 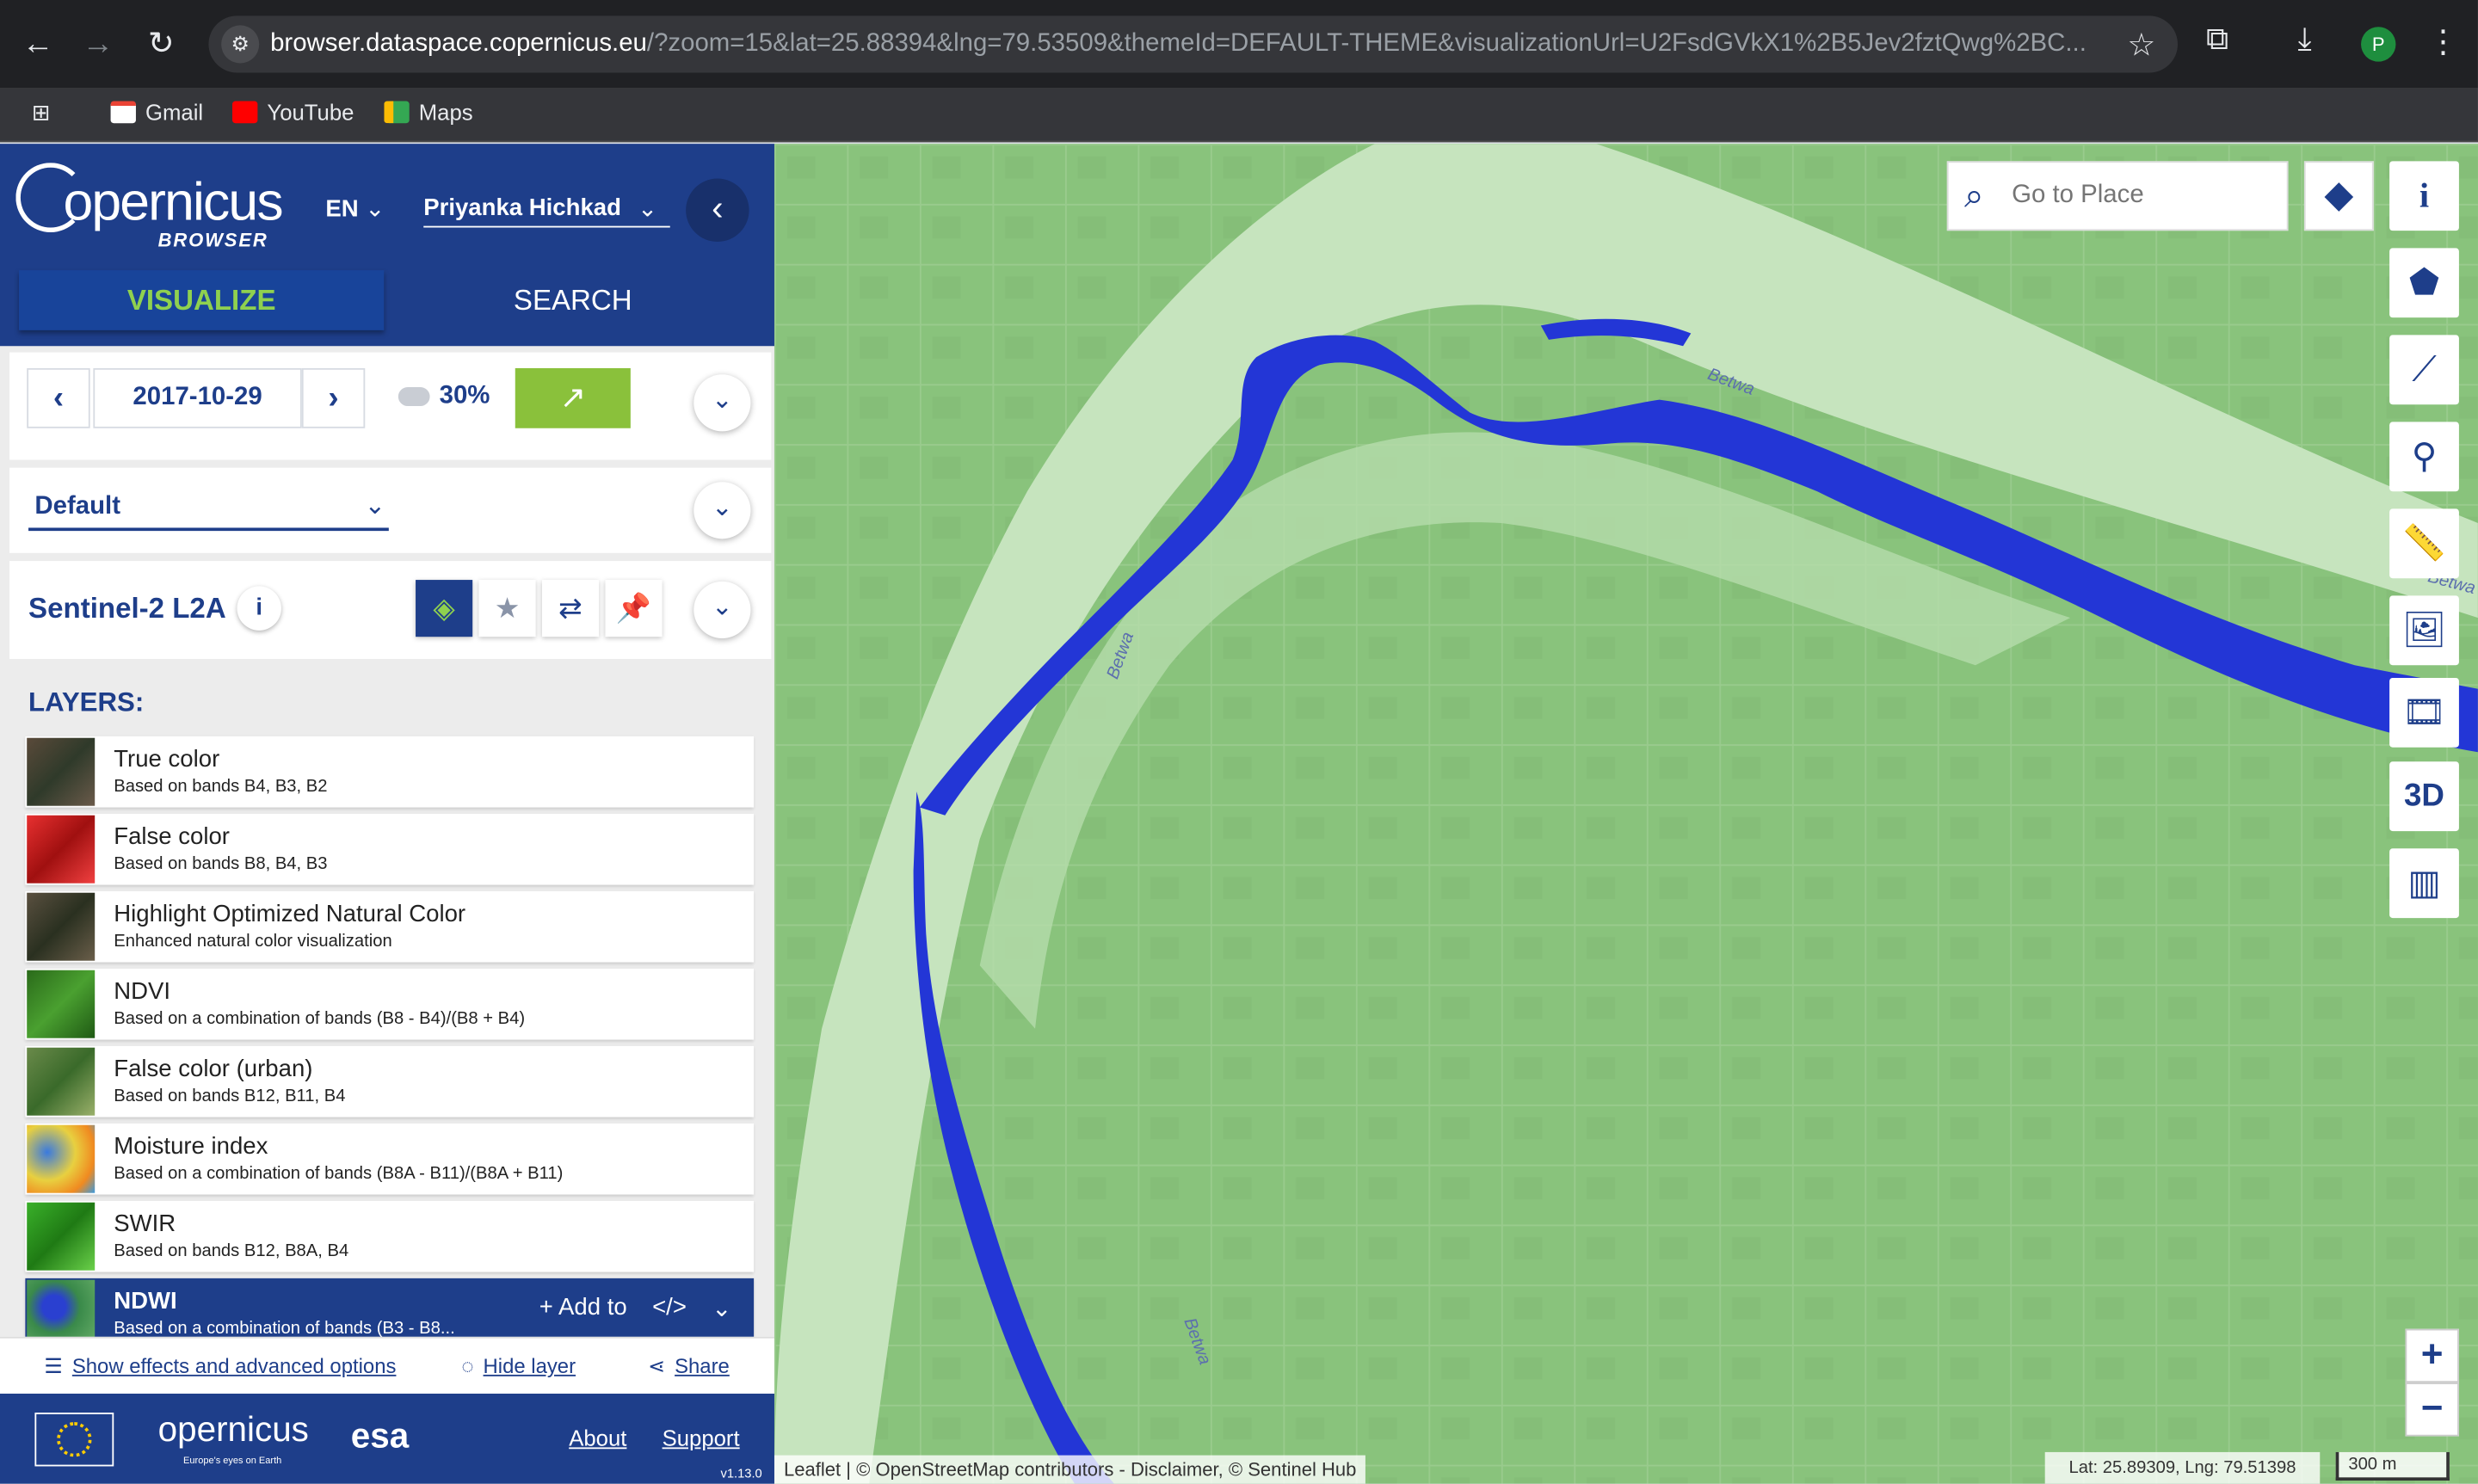 I want to click on maps-icon, so click(x=397, y=112).